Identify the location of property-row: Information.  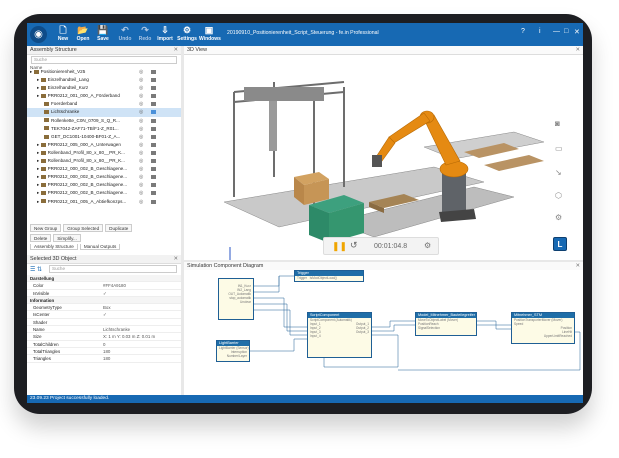
(104, 300).